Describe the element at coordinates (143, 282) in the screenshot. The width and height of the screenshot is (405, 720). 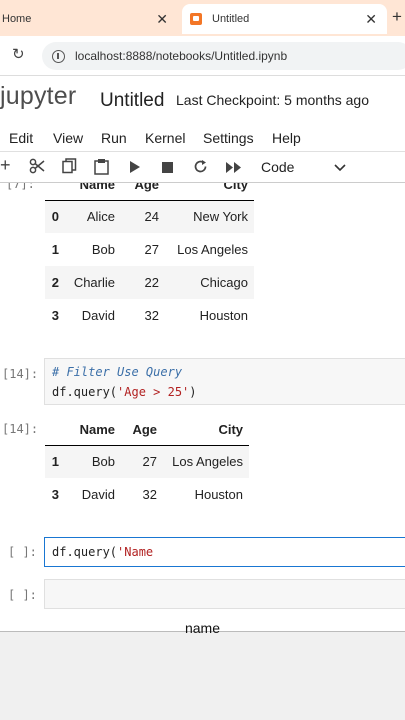
I see `cell-age: 22` at that location.